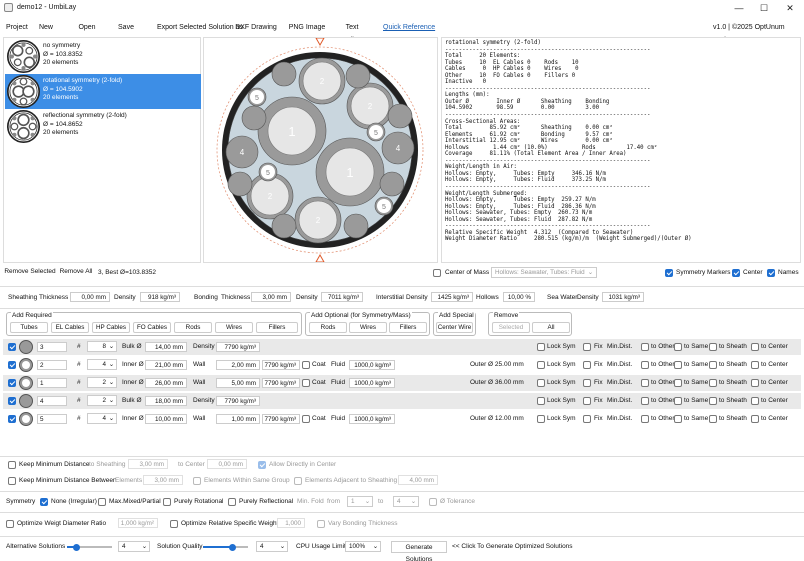 The height and width of the screenshot is (561, 804). What do you see at coordinates (739, 8) in the screenshot?
I see `minimize-button: —` at bounding box center [739, 8].